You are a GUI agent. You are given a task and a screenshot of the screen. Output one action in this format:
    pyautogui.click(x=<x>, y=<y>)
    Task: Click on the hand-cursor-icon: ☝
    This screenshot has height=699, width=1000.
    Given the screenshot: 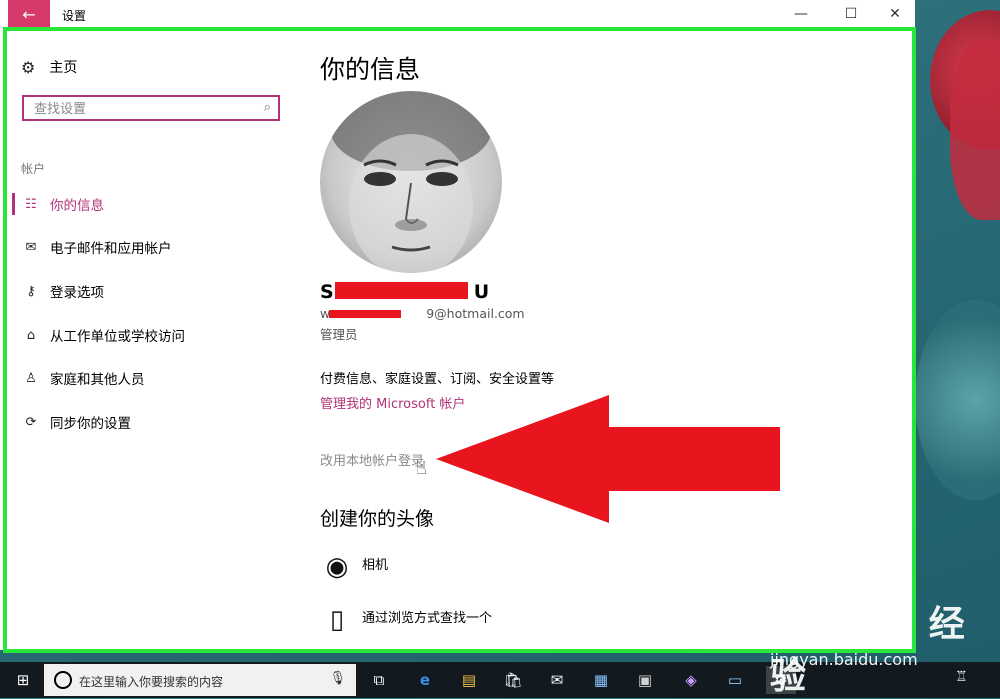 What is the action you would take?
    pyautogui.click(x=421, y=468)
    